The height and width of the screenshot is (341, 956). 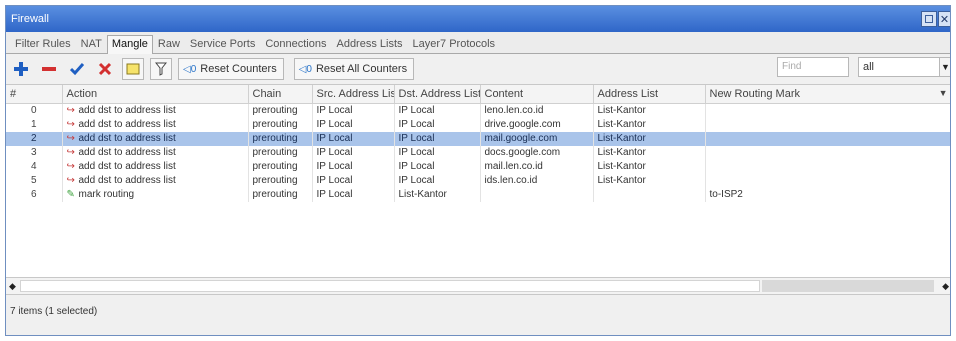 I want to click on tab-mangle: Mangle, so click(x=129, y=44).